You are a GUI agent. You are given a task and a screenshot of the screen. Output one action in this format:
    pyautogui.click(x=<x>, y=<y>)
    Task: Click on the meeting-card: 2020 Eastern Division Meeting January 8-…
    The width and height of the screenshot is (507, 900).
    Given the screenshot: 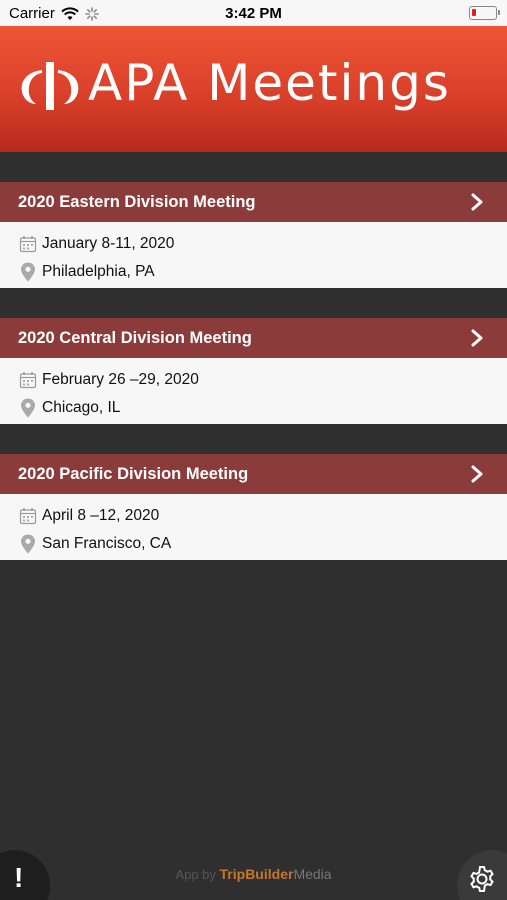 What is the action you would take?
    pyautogui.click(x=253, y=235)
    